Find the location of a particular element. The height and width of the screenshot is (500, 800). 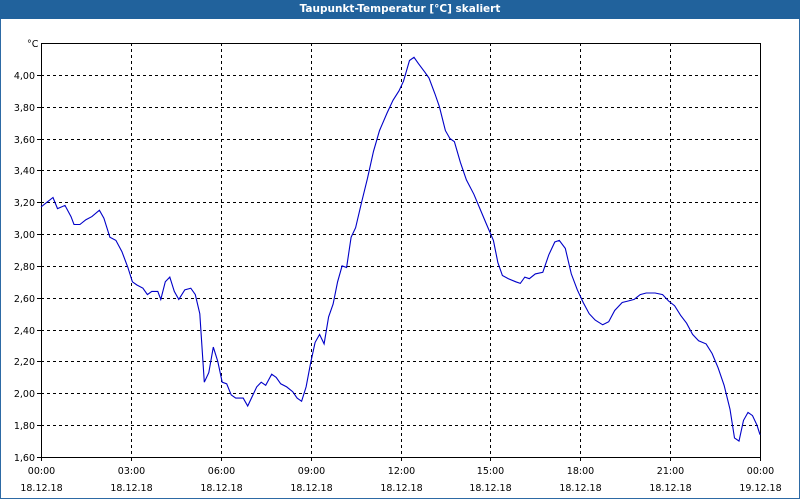

y-tick-label: 1,80 is located at coordinates (24, 426).